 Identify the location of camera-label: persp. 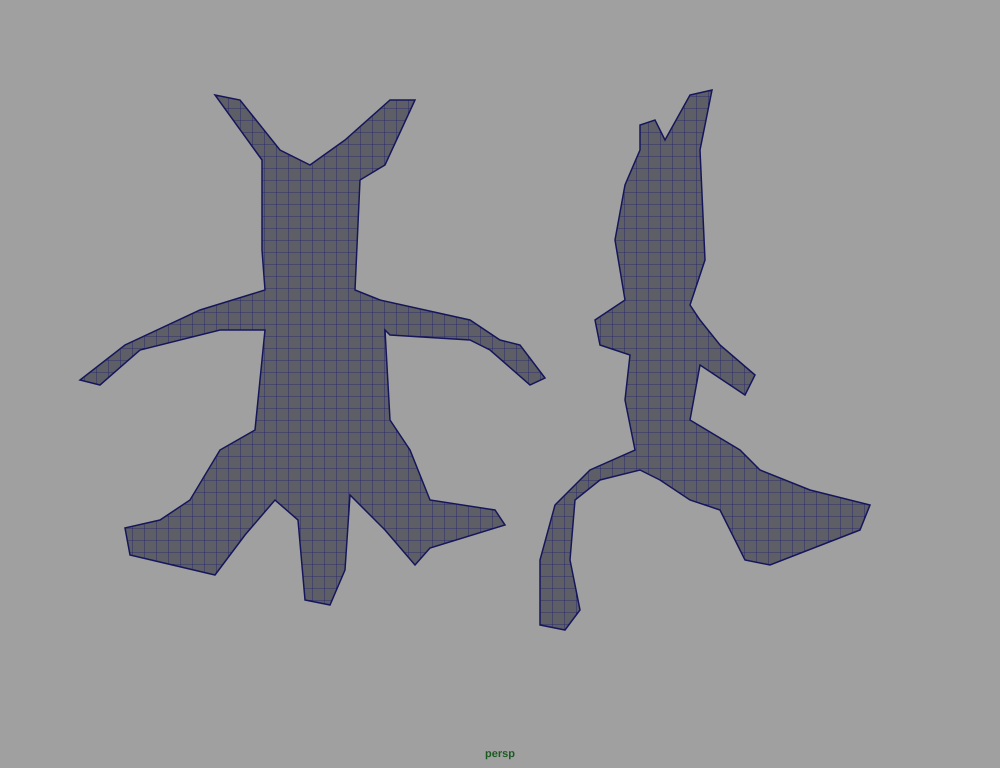
(500, 754).